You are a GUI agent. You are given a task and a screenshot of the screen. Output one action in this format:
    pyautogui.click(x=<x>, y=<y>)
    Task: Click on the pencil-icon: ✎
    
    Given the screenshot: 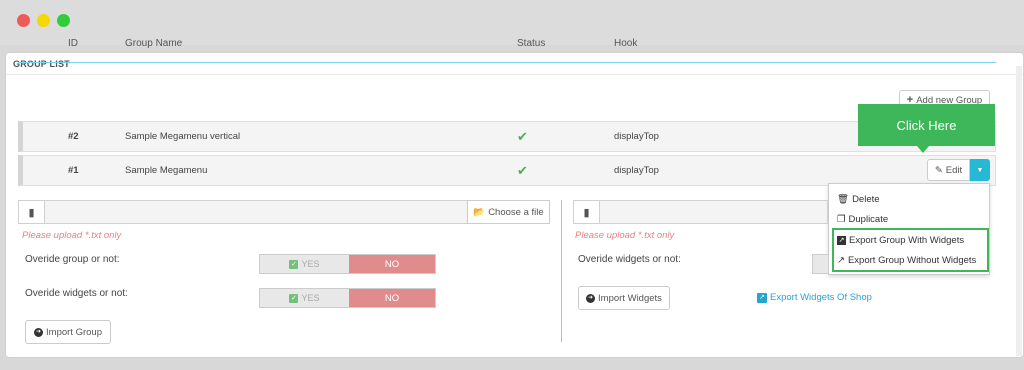 What is the action you would take?
    pyautogui.click(x=938, y=170)
    